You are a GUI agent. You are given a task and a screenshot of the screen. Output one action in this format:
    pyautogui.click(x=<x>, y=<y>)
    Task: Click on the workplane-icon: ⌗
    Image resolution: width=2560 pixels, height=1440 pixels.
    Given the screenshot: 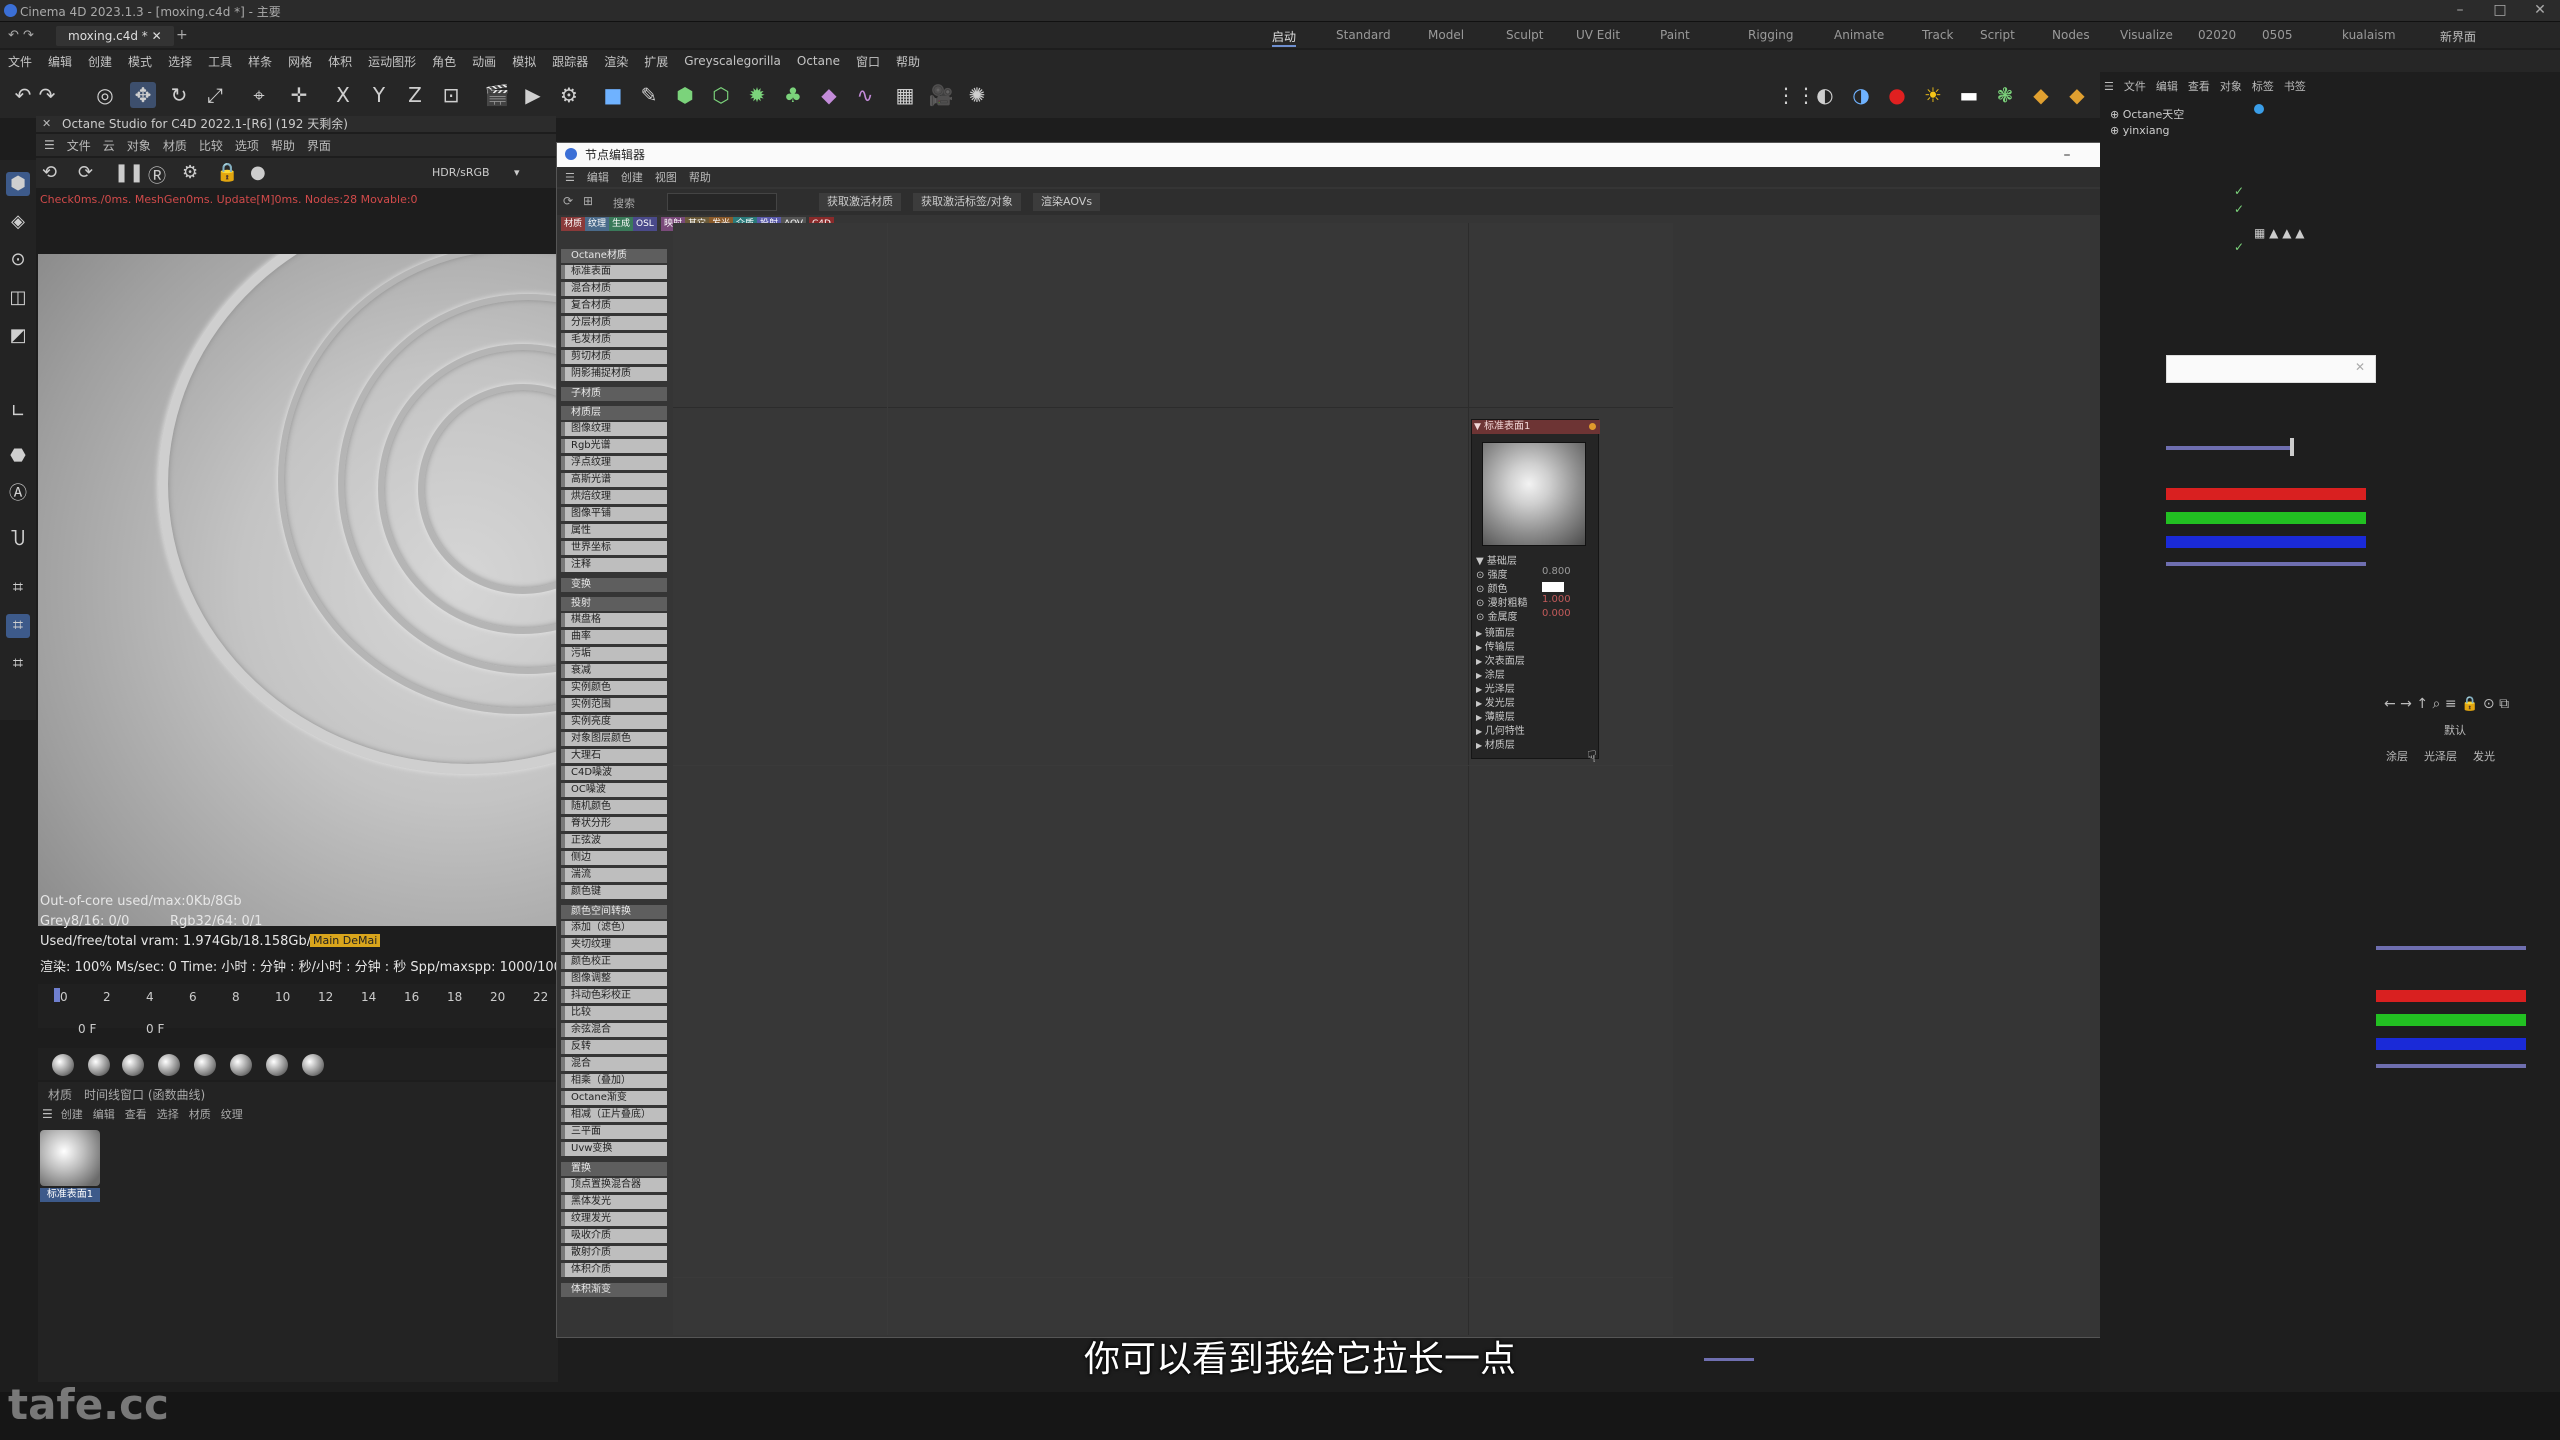 What is the action you would take?
    pyautogui.click(x=18, y=588)
    